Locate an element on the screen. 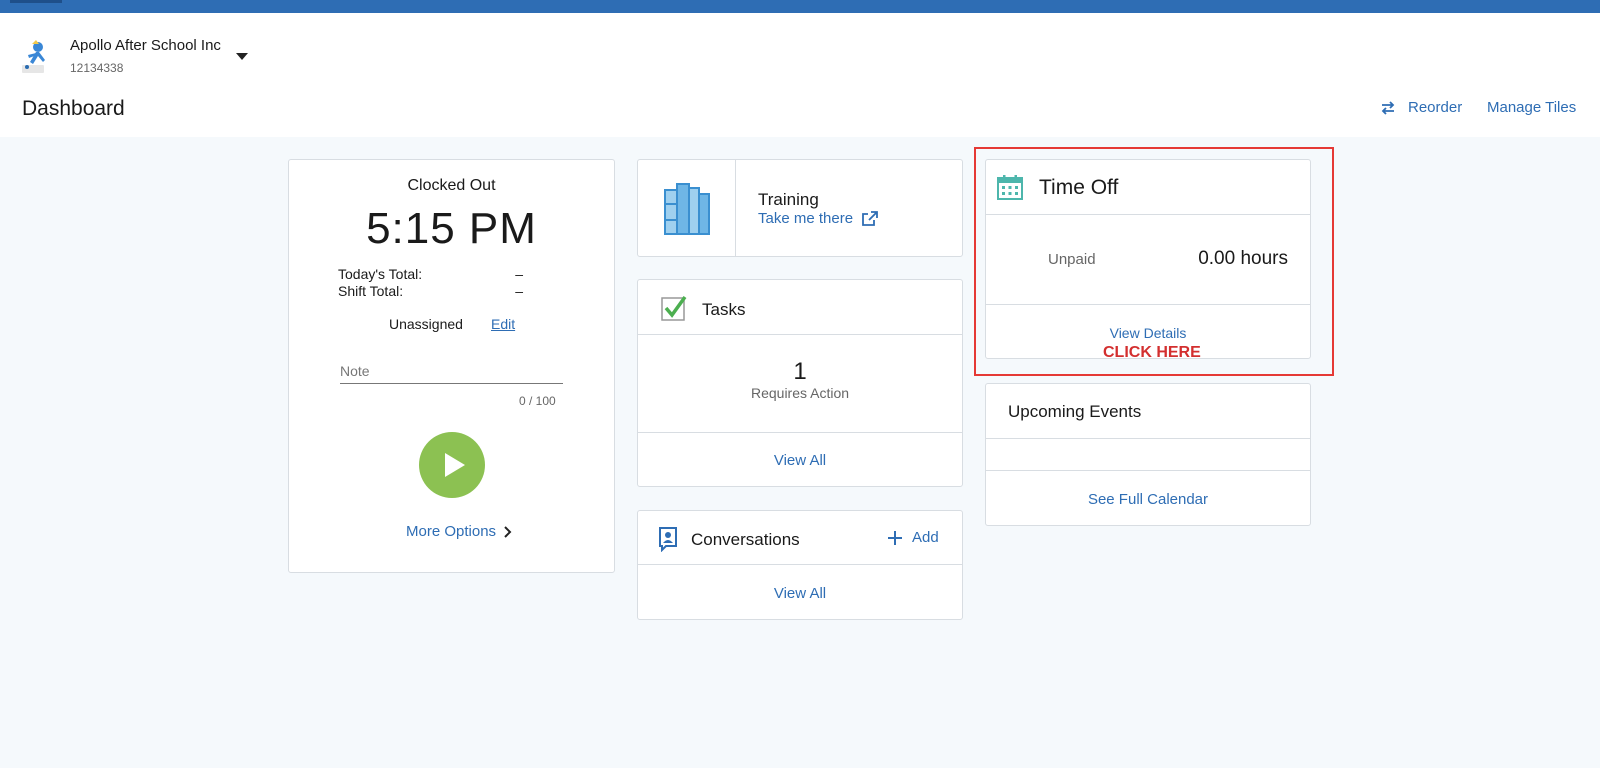 This screenshot has width=1600, height=768. assignment-label: Unassigned is located at coordinates (426, 324).